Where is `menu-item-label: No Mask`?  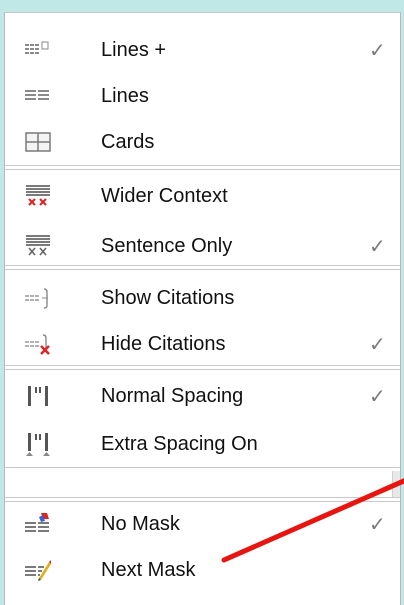
menu-item-label: No Mask is located at coordinates (140, 523).